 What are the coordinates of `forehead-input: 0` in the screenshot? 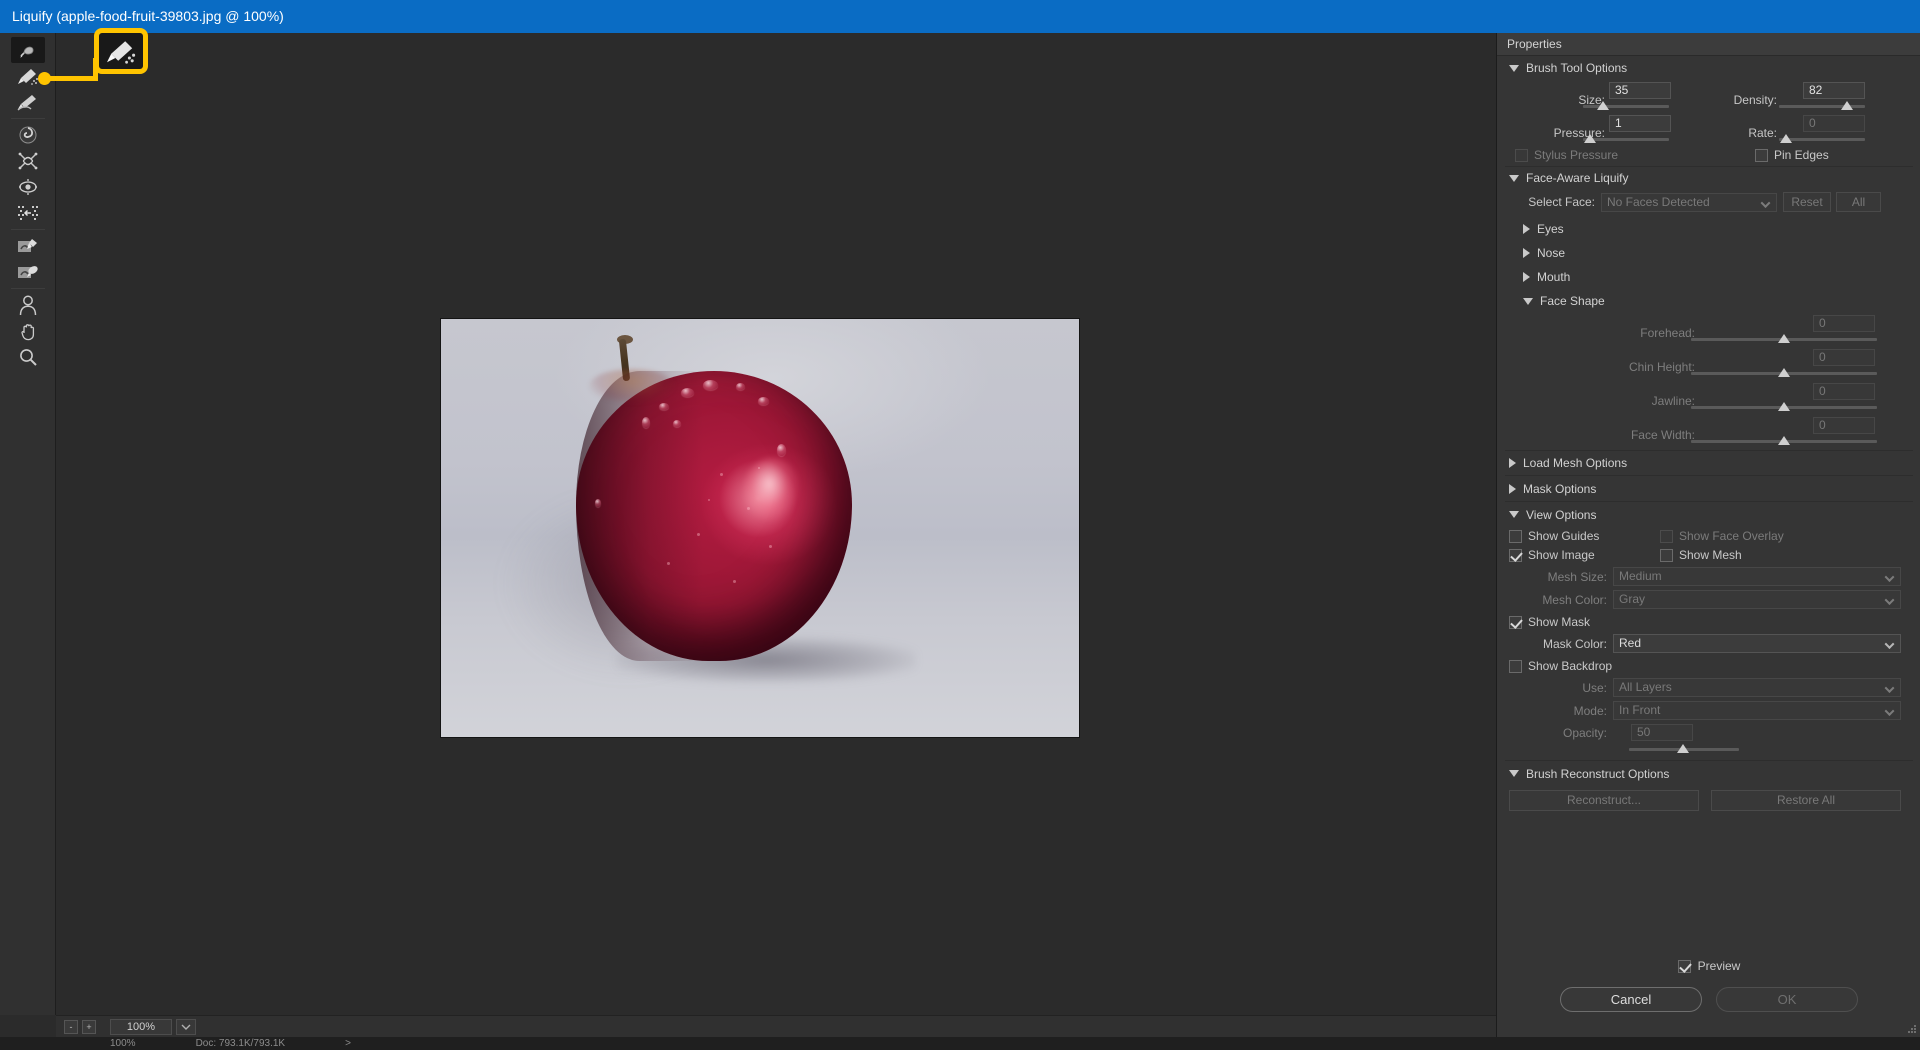 It's located at (1844, 323).